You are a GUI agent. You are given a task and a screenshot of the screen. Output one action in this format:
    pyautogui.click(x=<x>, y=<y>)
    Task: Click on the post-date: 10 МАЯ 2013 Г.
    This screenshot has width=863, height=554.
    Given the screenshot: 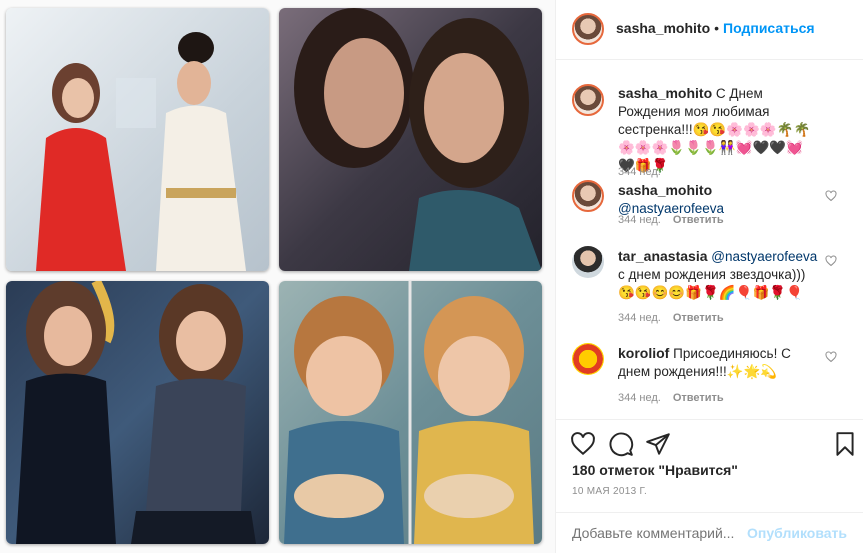 What is the action you would take?
    pyautogui.click(x=609, y=491)
    